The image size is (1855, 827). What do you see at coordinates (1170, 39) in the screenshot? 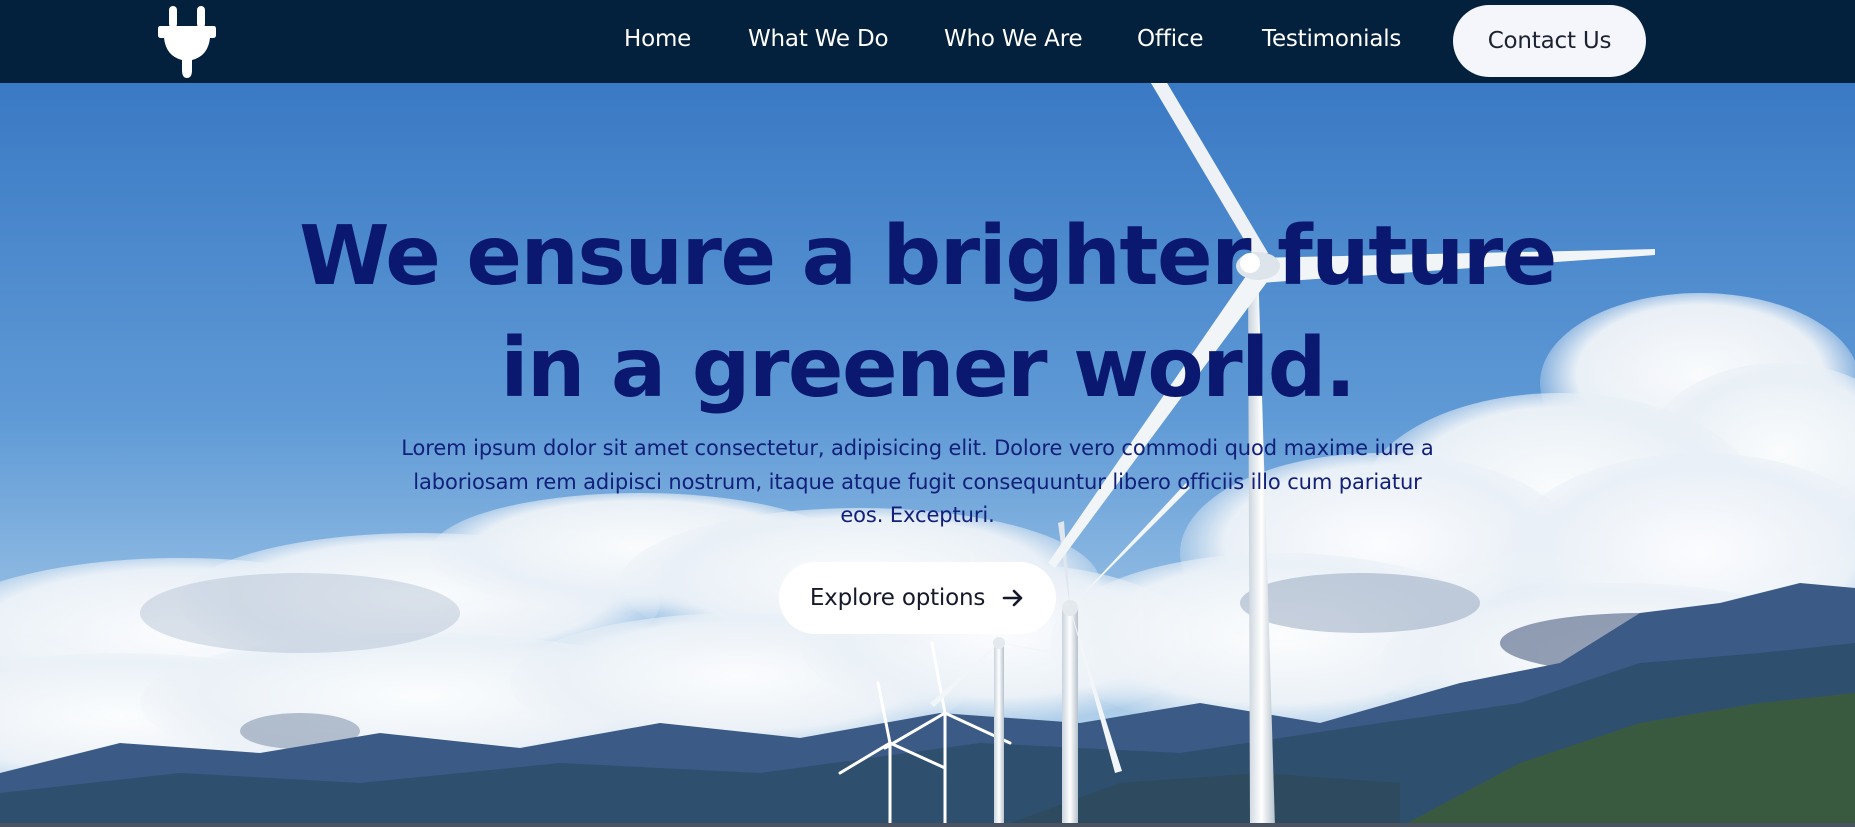
I see `nav-office: Office` at bounding box center [1170, 39].